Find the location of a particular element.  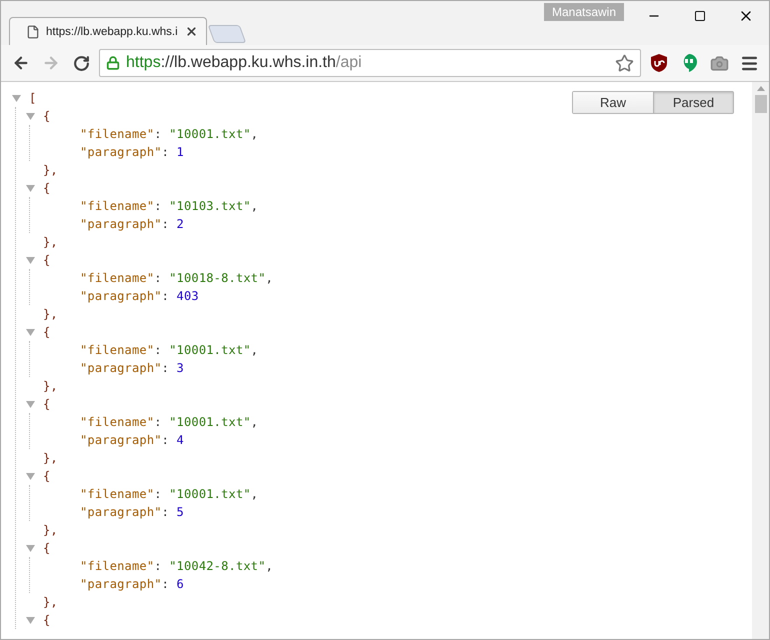

json-value: 4 is located at coordinates (180, 440).